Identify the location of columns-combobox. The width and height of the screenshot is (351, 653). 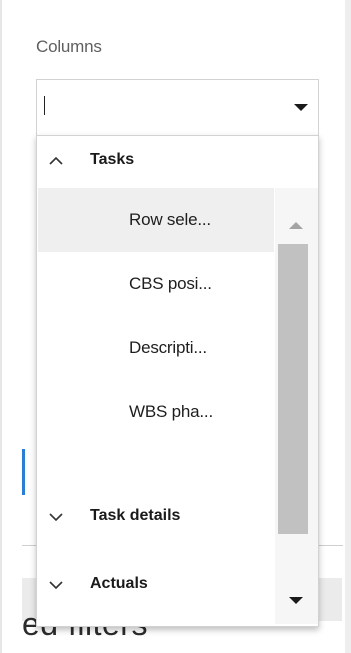
(177, 107).